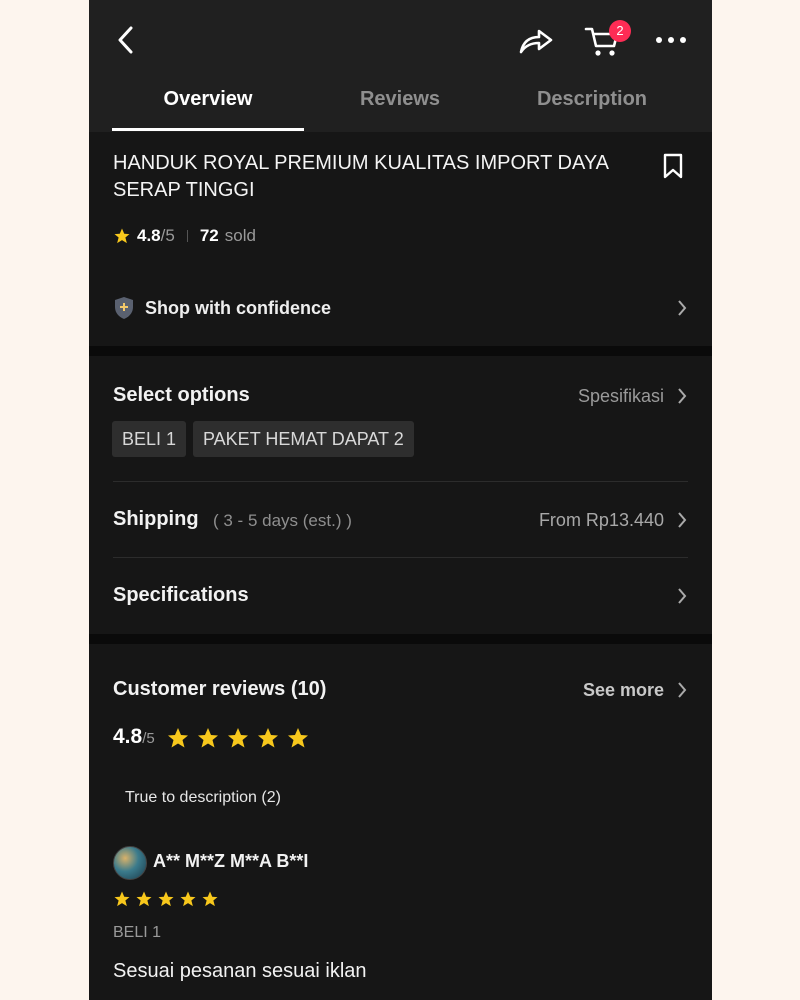 This screenshot has width=800, height=1000. I want to click on review-star-rating, so click(168, 899).